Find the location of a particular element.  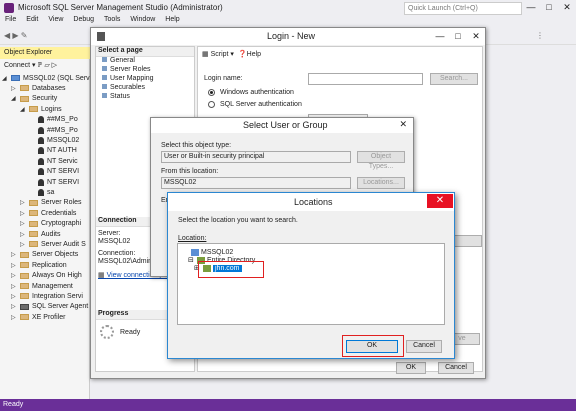

connect-icons: ℙ ▱ ▷ is located at coordinates (47, 65).